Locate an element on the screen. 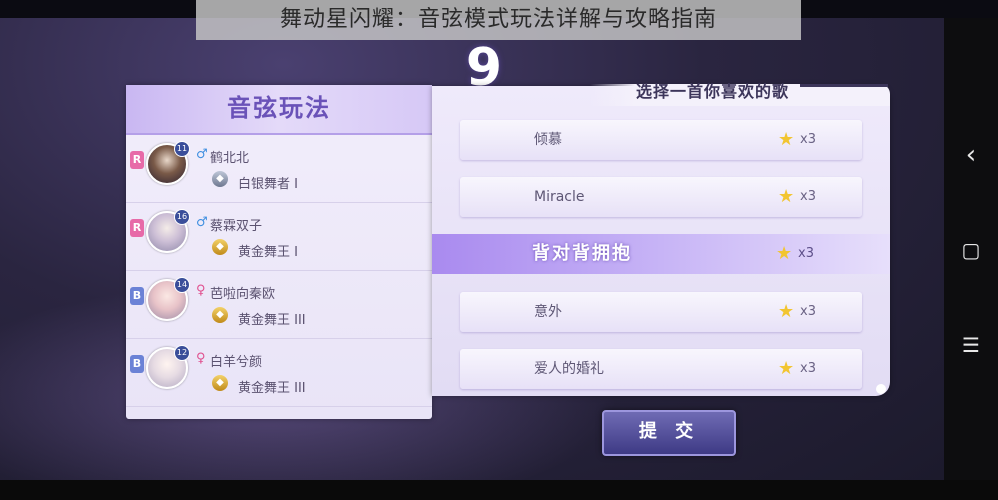 This screenshot has width=998, height=500. player-row: B 14 ♀ 芭啦向秦欧 ◆ 黄金舞王 III is located at coordinates (279, 305).